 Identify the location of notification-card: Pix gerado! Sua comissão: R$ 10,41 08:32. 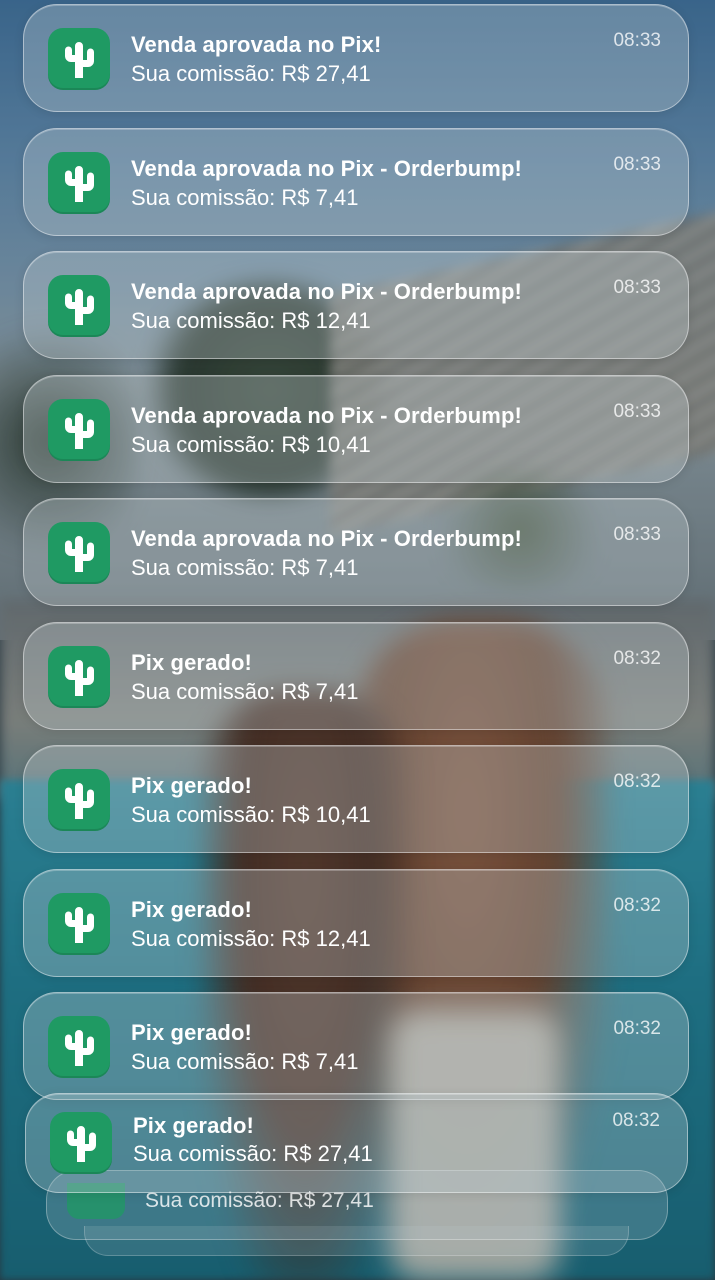
(356, 799).